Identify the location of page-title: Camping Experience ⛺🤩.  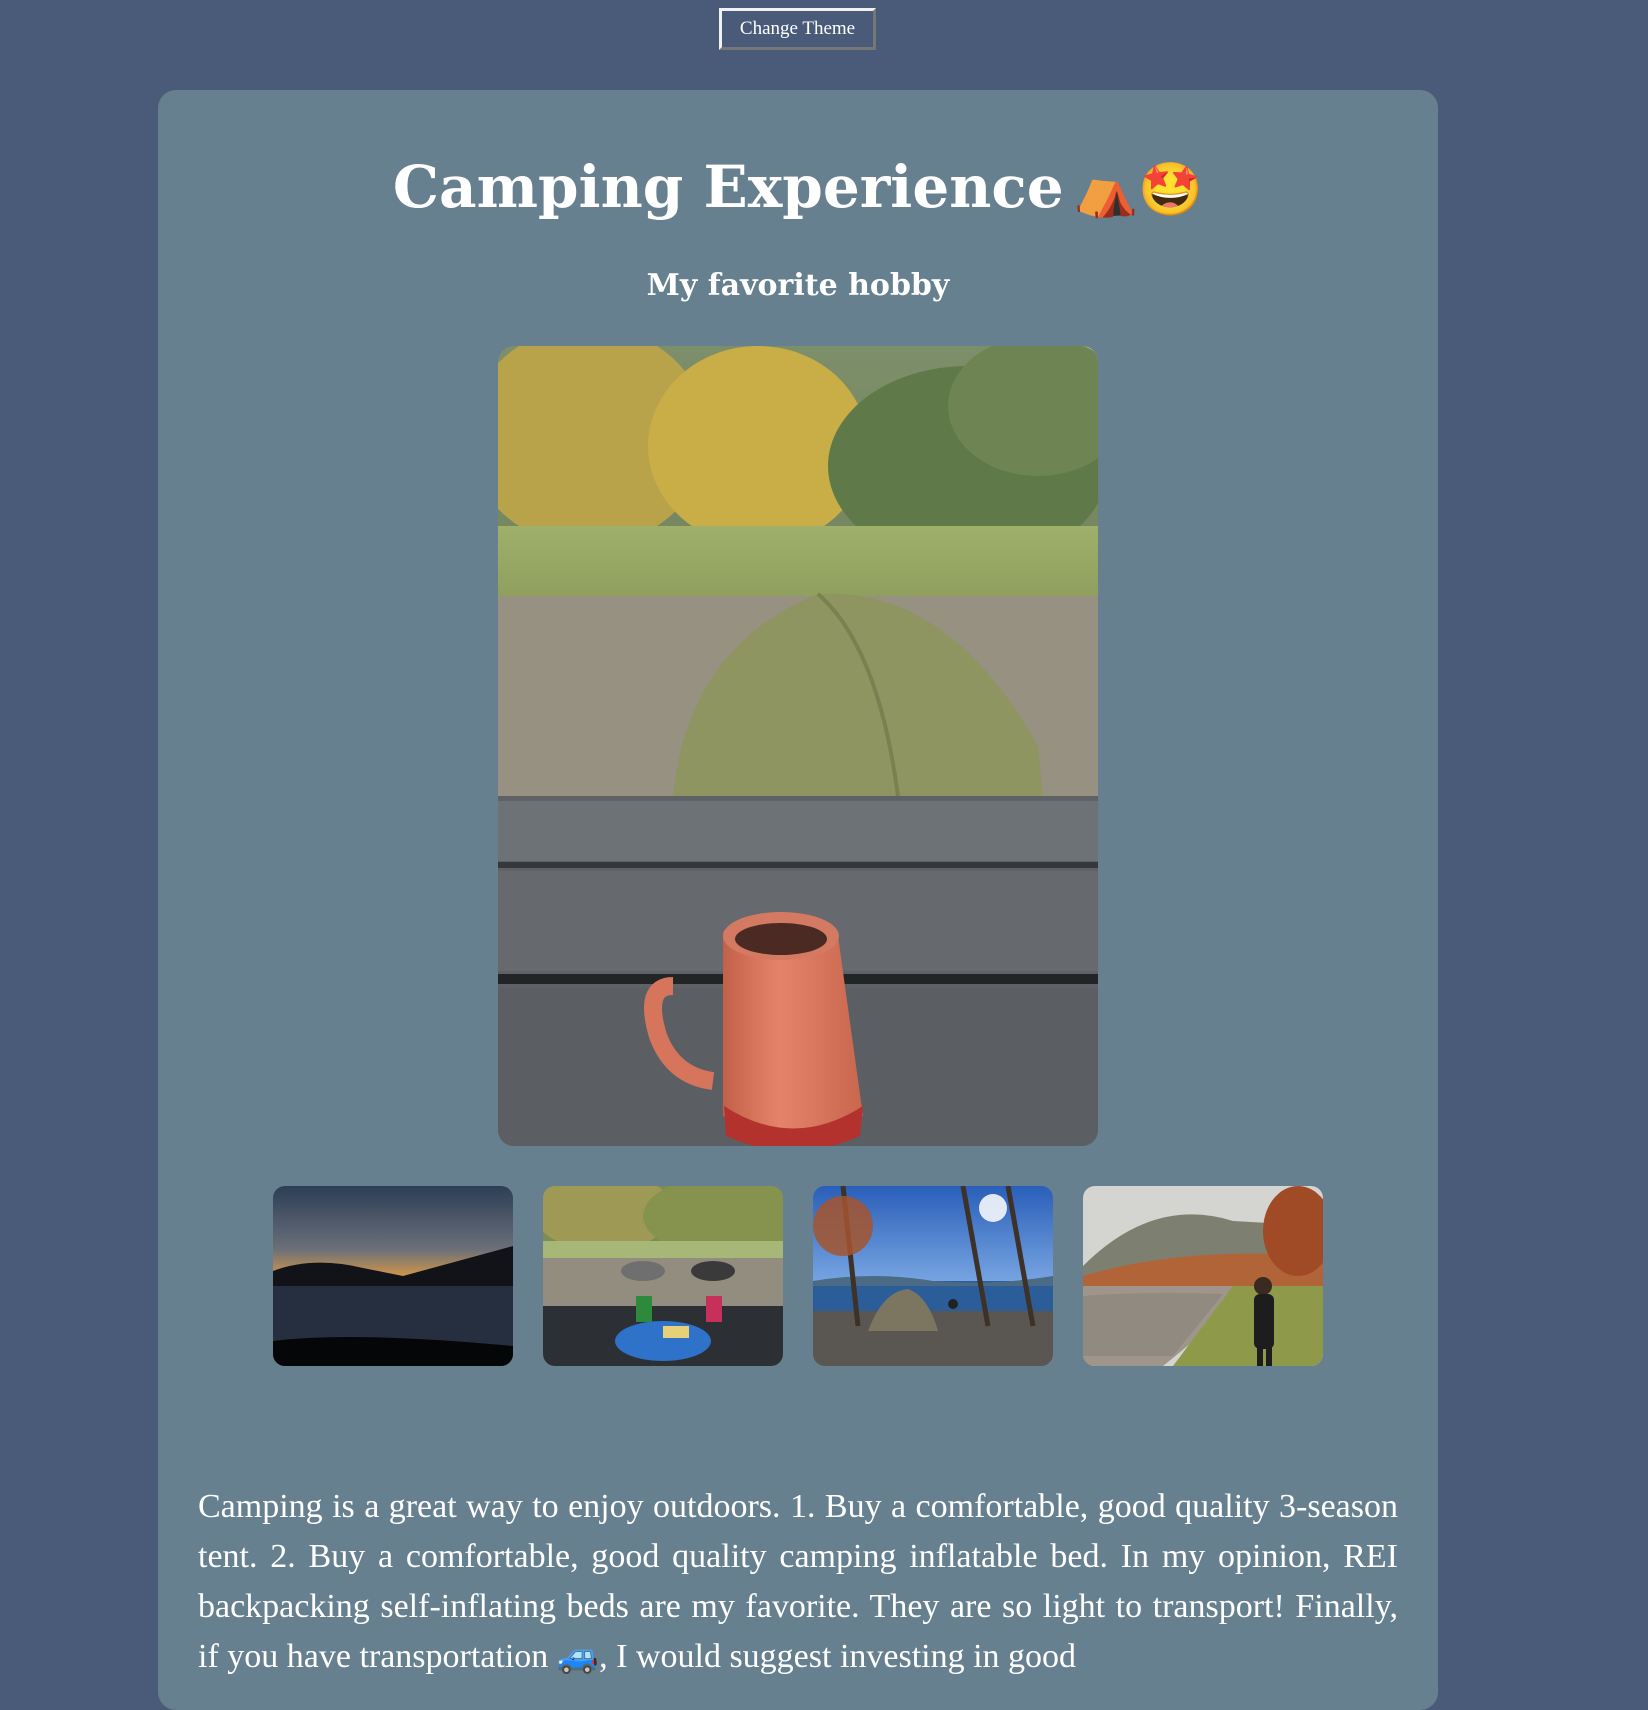
(798, 188).